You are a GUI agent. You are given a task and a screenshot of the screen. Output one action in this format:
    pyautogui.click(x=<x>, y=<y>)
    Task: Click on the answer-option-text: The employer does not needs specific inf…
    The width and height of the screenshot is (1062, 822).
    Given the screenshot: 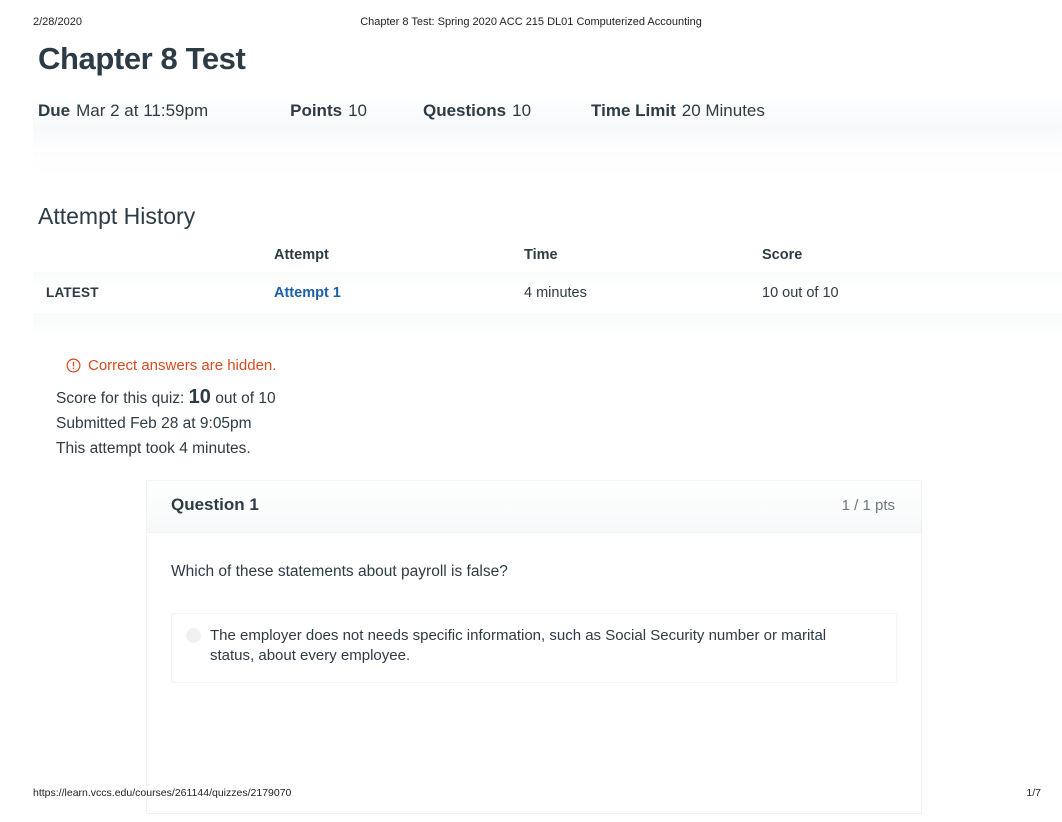 What is the action you would take?
    pyautogui.click(x=518, y=645)
    